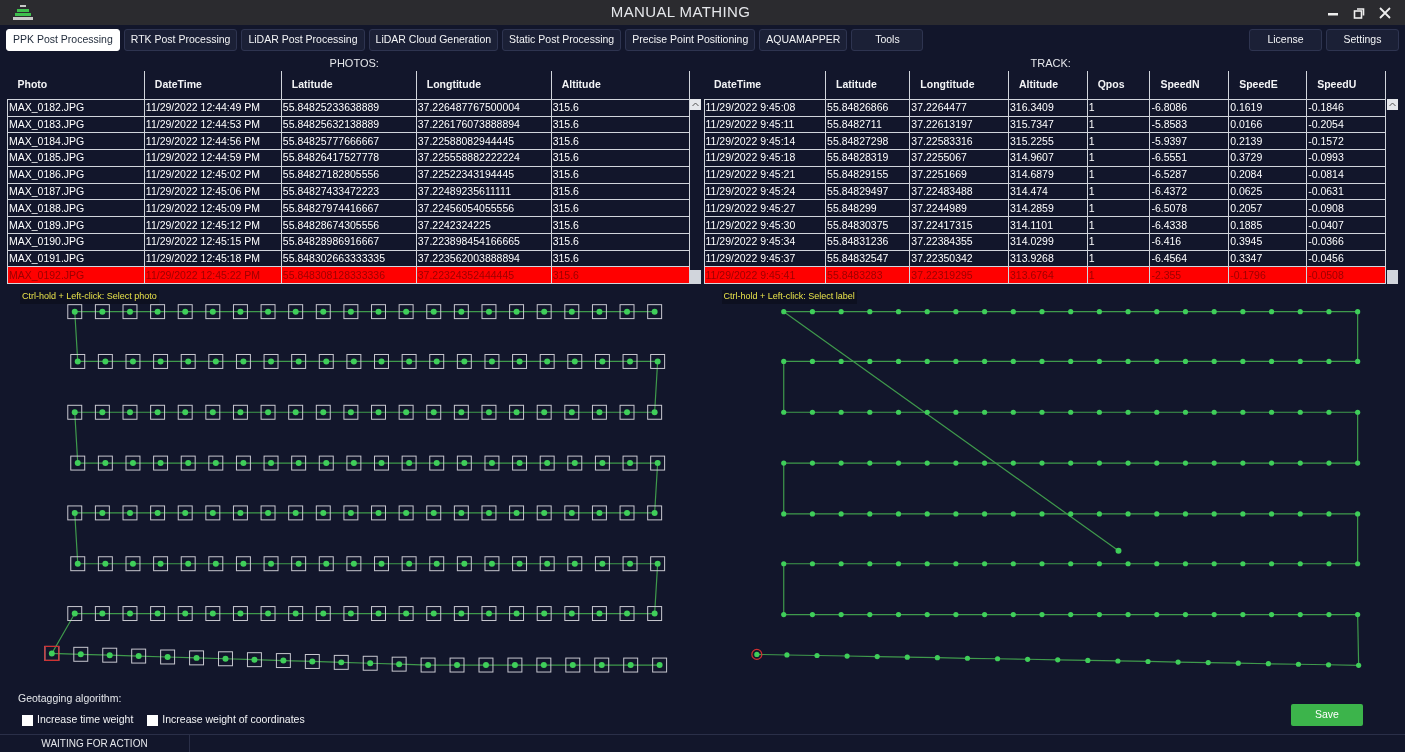  I want to click on header-button: License, so click(1285, 39).